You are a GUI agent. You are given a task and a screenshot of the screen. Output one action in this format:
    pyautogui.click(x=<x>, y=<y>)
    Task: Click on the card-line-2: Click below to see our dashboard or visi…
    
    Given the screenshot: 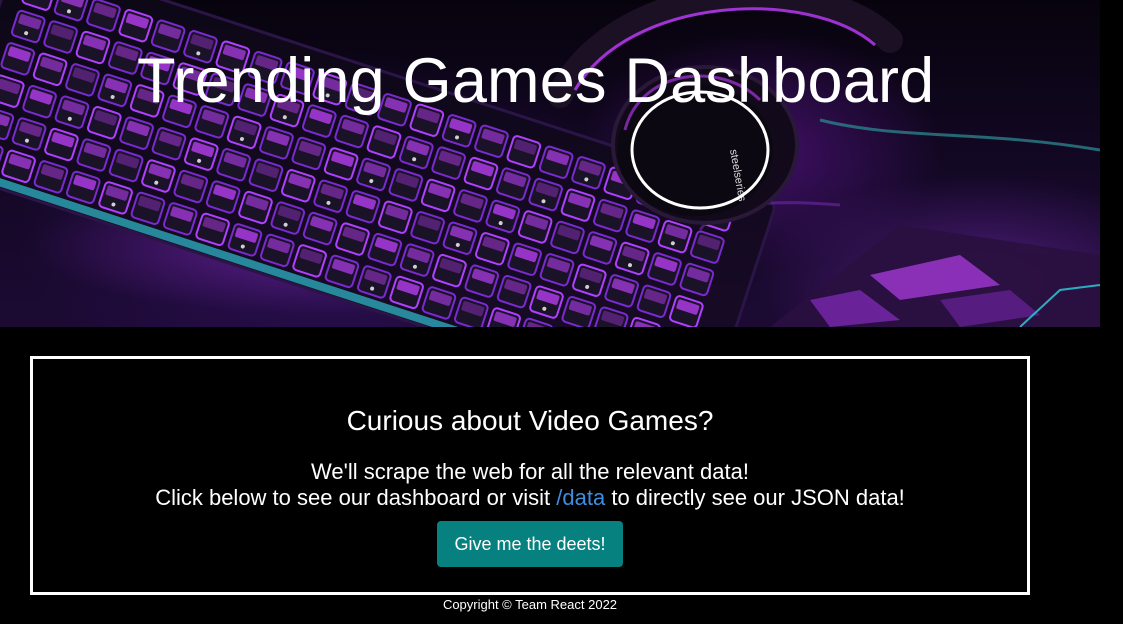 What is the action you would take?
    pyautogui.click(x=530, y=498)
    